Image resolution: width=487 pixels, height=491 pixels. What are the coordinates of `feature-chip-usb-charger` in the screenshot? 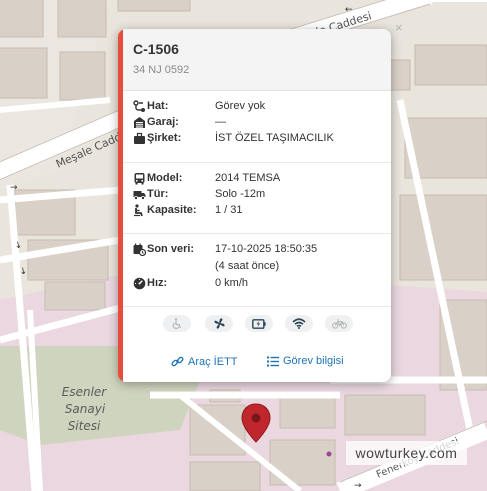 It's located at (259, 323).